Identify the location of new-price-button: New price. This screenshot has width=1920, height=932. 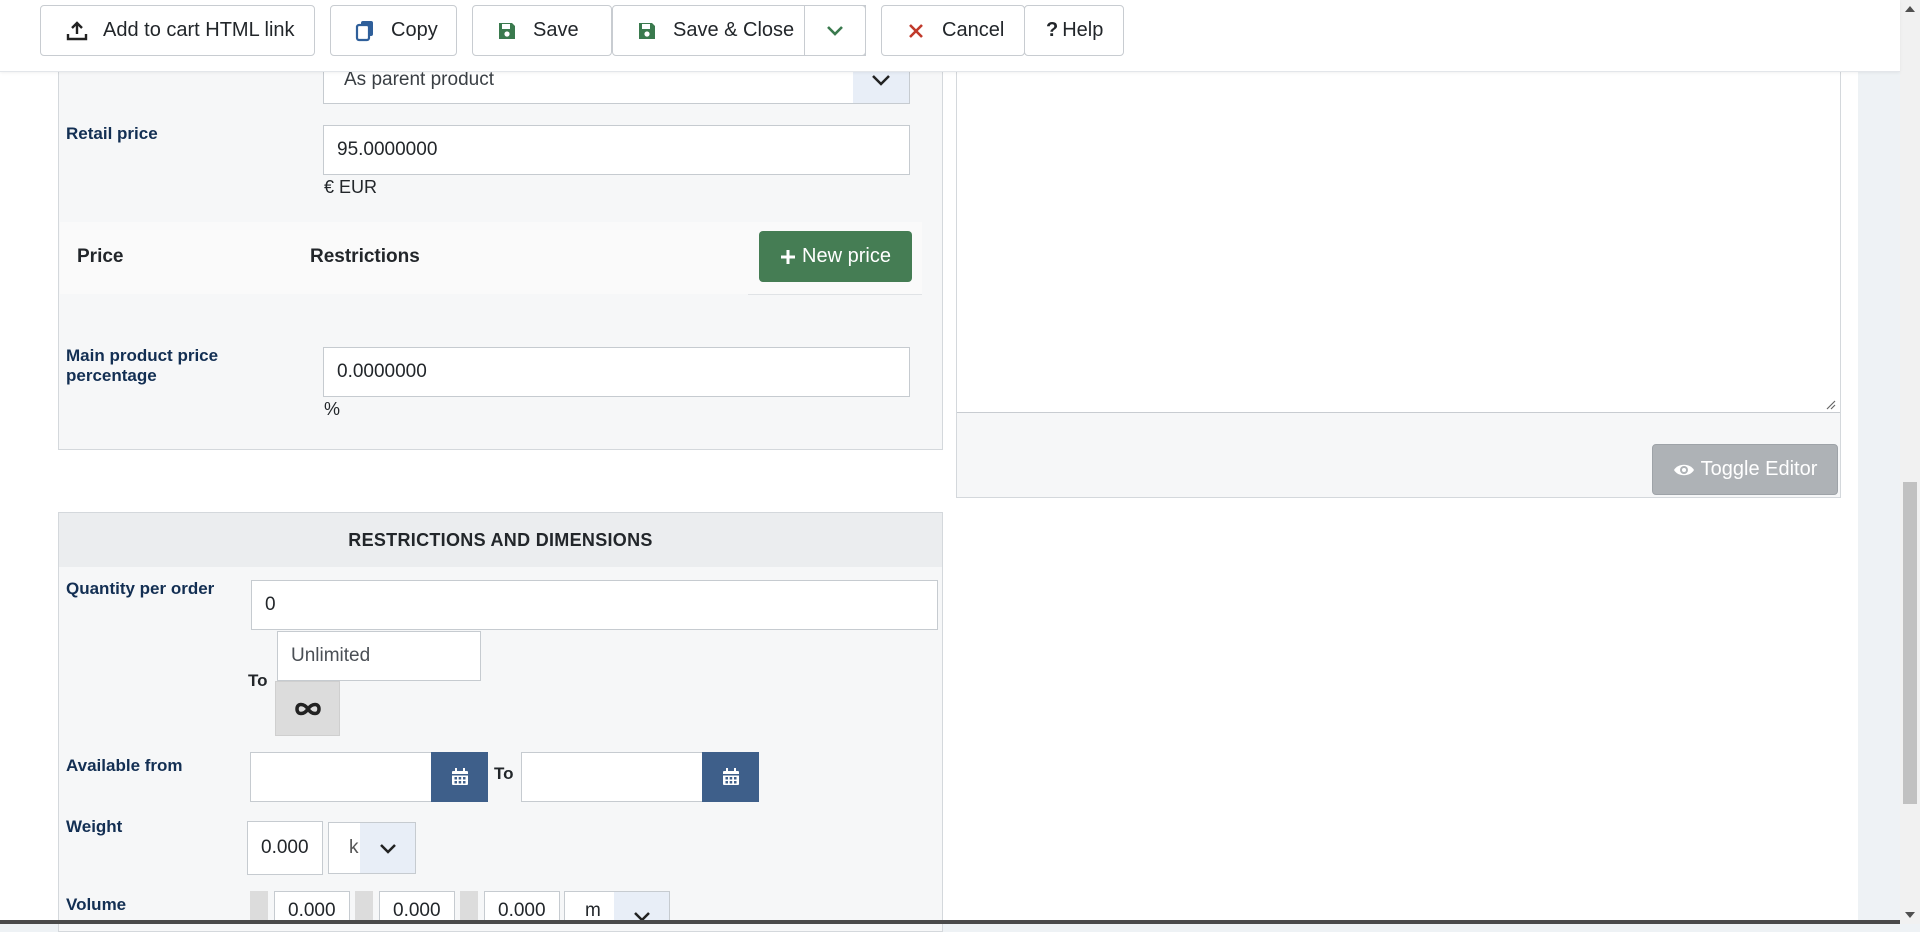
(835, 256).